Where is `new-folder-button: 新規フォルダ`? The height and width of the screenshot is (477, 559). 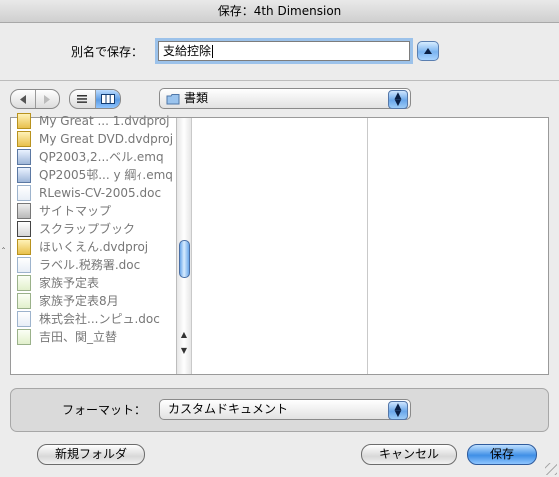 new-folder-button: 新規フォルダ is located at coordinates (91, 454).